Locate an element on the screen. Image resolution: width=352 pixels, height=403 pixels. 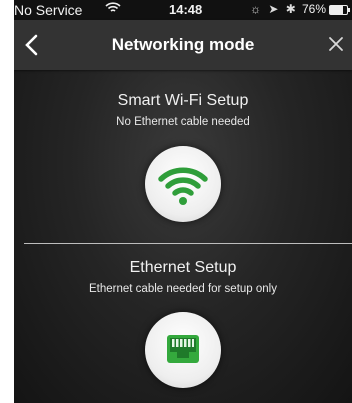
battery-cap is located at coordinates (349, 10).